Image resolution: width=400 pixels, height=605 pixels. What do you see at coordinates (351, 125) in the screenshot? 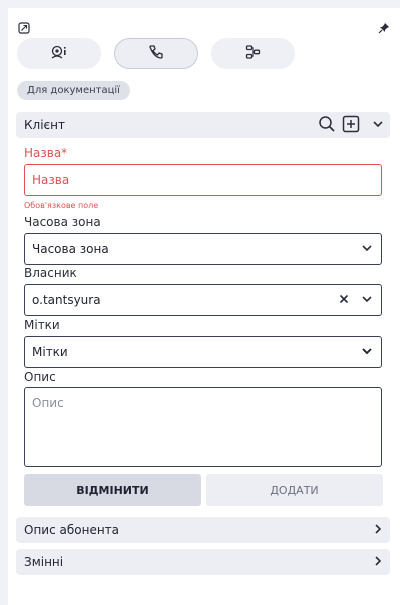
I see `add-box-icon` at bounding box center [351, 125].